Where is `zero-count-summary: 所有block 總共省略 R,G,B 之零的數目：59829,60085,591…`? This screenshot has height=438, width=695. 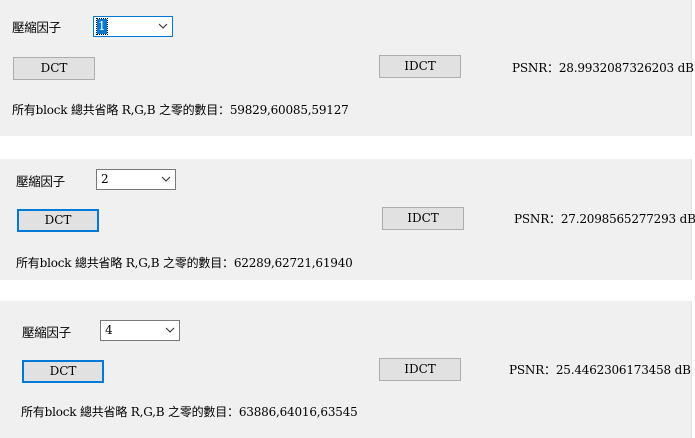 zero-count-summary: 所有block 總共省略 R,G,B 之零的數目：59829,60085,591… is located at coordinates (180, 109).